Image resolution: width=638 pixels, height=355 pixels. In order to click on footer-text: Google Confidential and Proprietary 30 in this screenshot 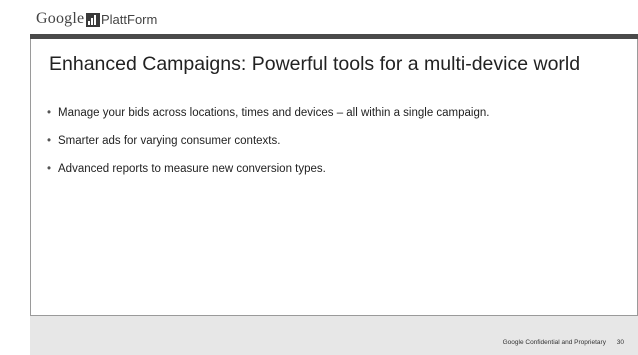, I will do `click(563, 342)`.